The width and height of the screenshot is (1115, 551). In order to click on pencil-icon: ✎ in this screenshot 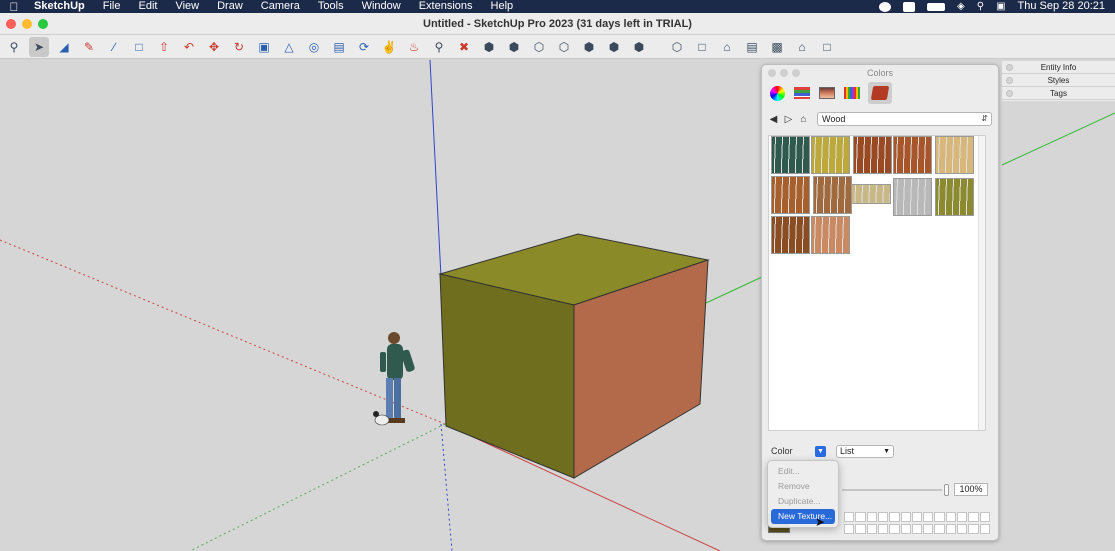, I will do `click(89, 47)`.